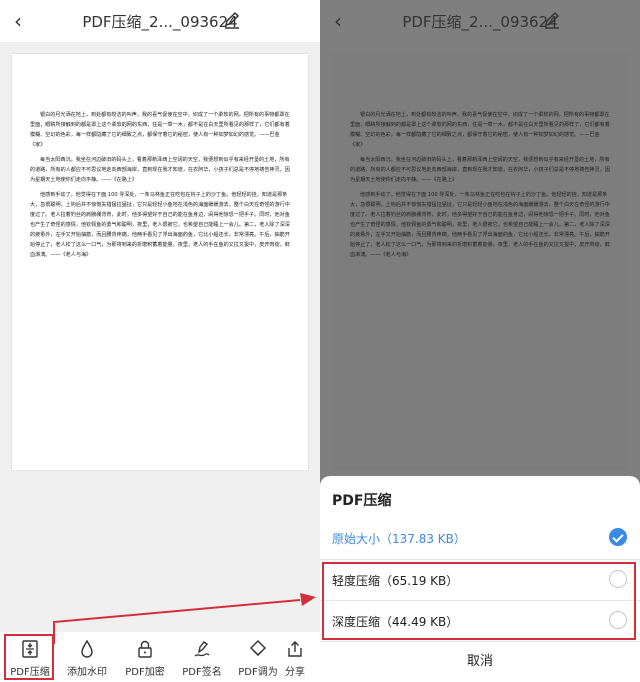 The width and height of the screenshot is (640, 682). I want to click on checkmark-icon, so click(618, 537).